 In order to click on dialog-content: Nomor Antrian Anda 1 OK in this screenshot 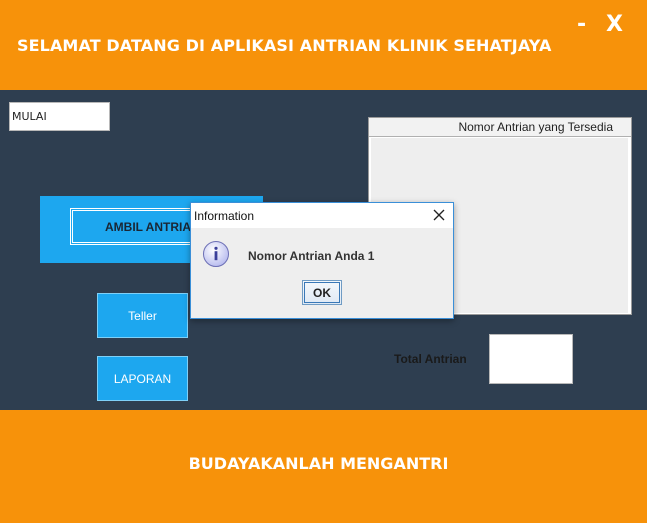, I will do `click(322, 273)`.